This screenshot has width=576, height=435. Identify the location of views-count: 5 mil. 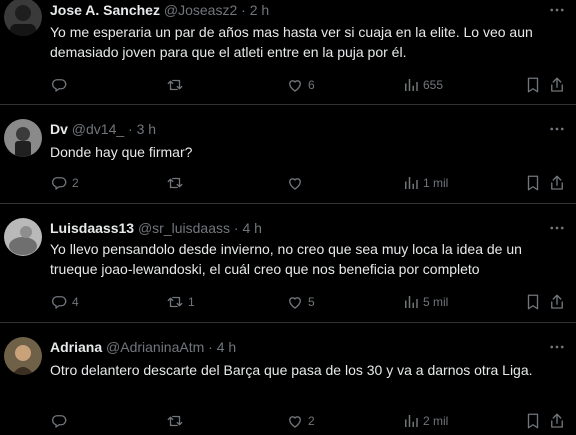
(436, 302).